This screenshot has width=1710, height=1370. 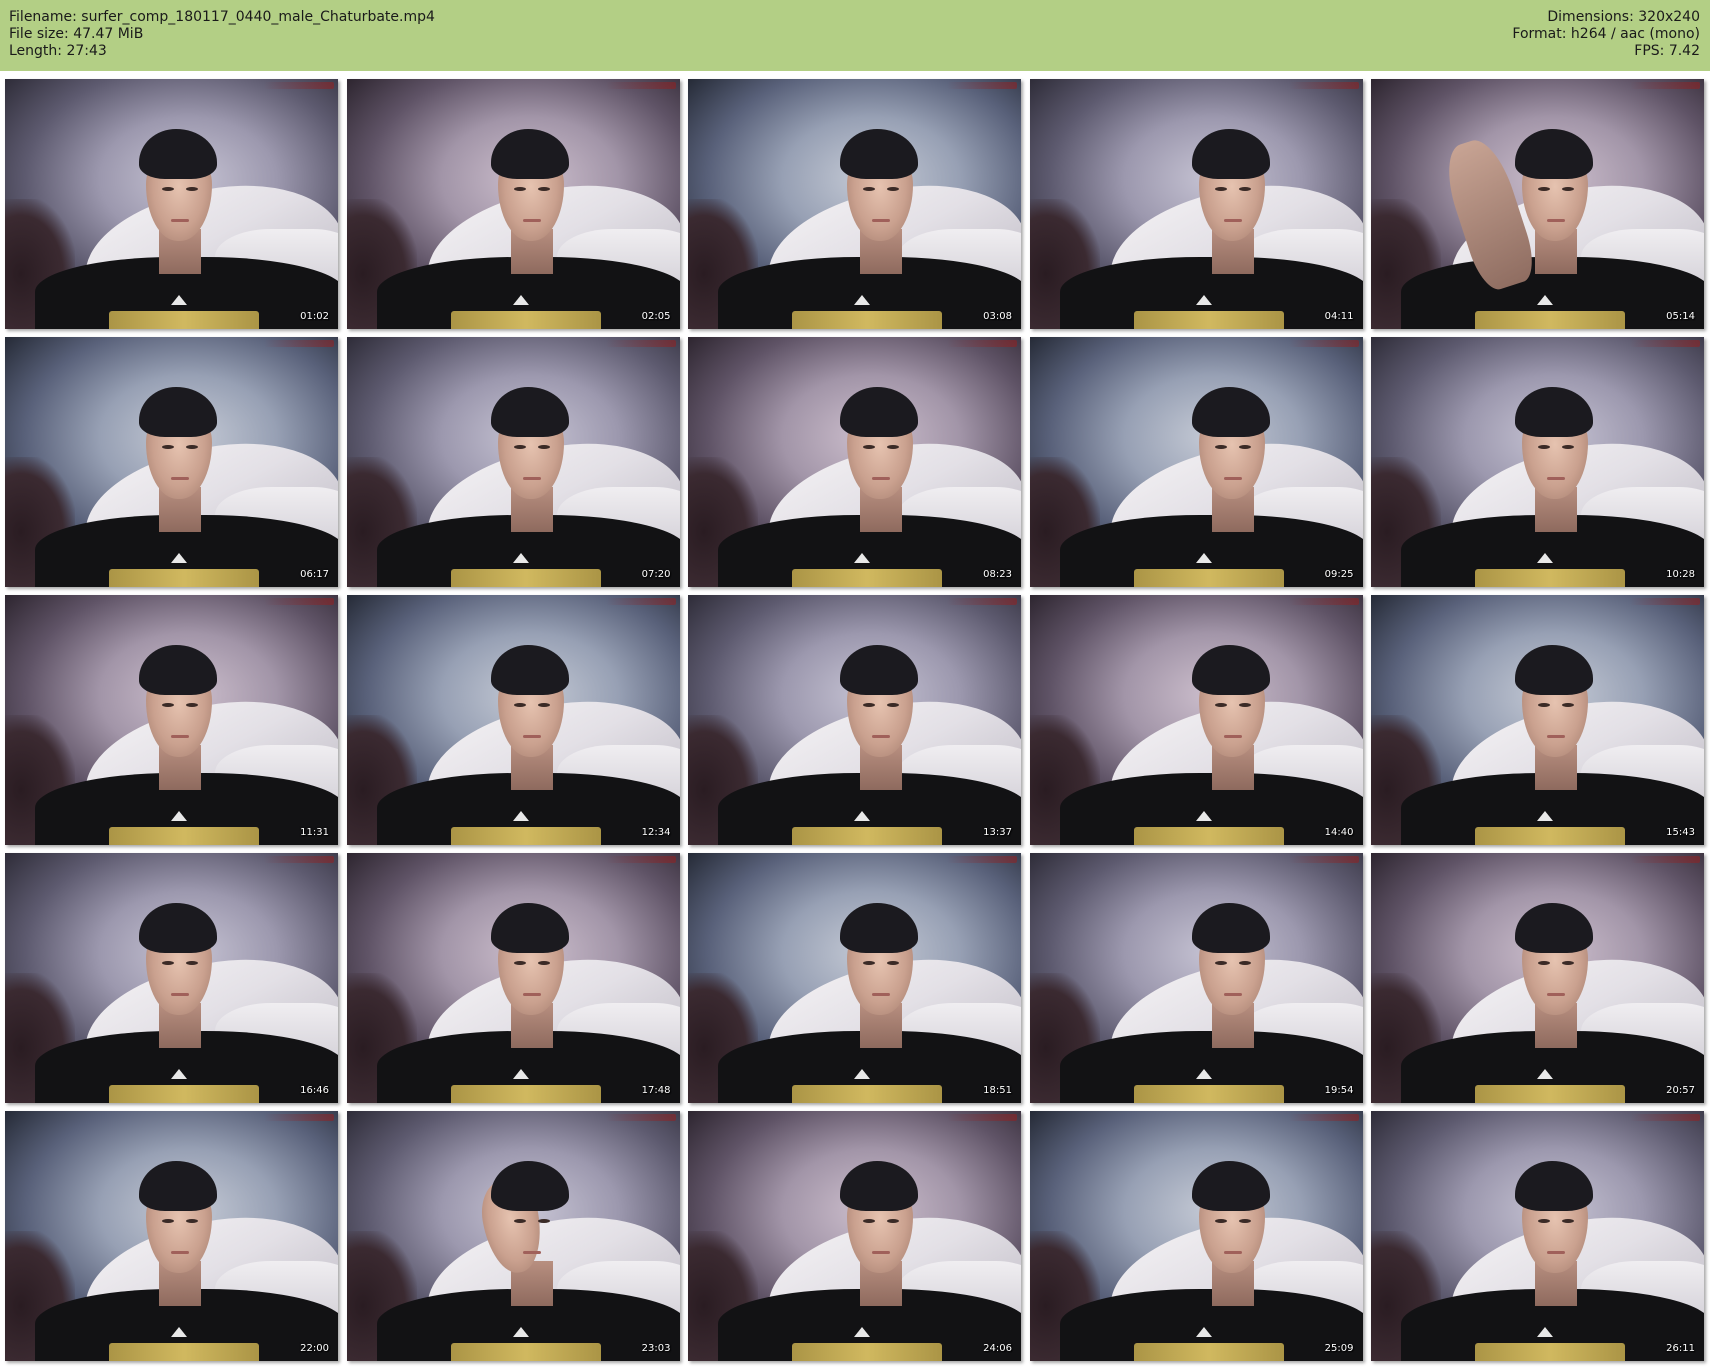 I want to click on video-thumbnail: 06:17, so click(x=171, y=462).